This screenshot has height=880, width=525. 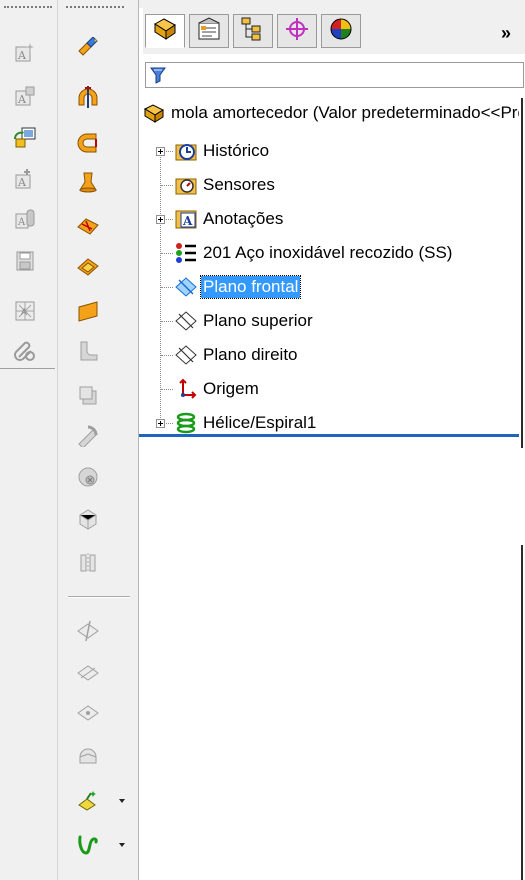 I want to click on annotation-toolbar: A A A A A, so click(x=27, y=184).